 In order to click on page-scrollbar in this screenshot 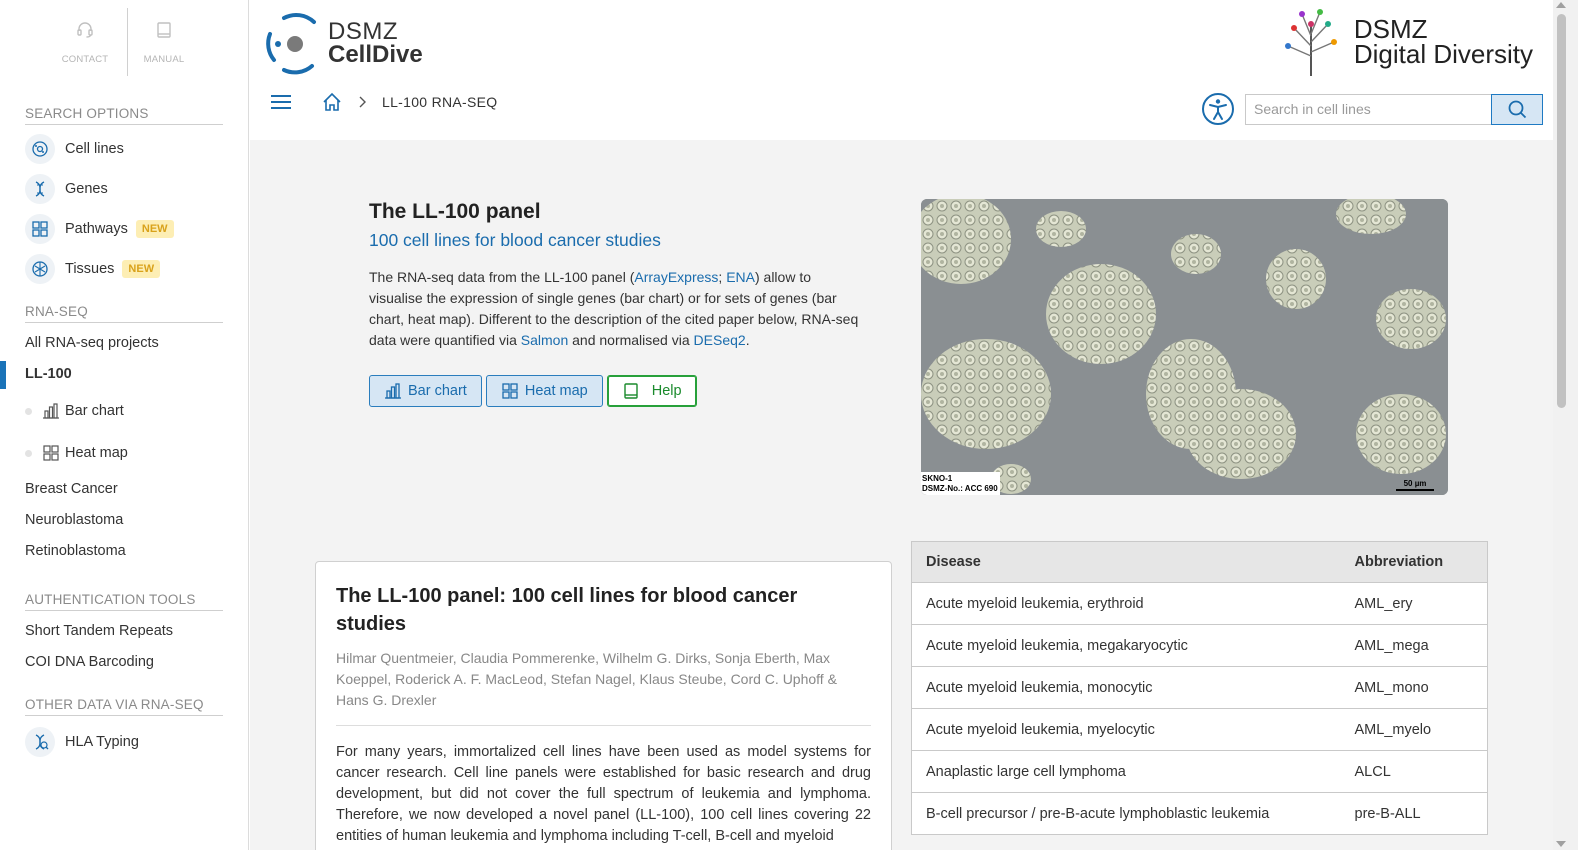, I will do `click(1565, 425)`.